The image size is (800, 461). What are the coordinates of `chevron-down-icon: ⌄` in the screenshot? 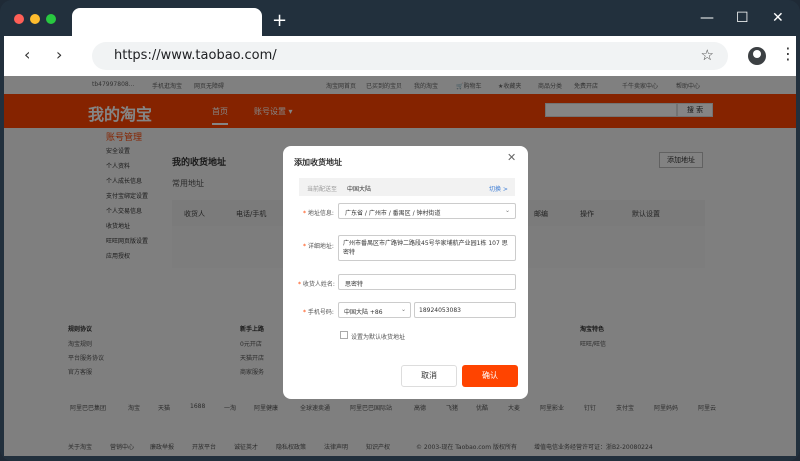 It's located at (507, 210).